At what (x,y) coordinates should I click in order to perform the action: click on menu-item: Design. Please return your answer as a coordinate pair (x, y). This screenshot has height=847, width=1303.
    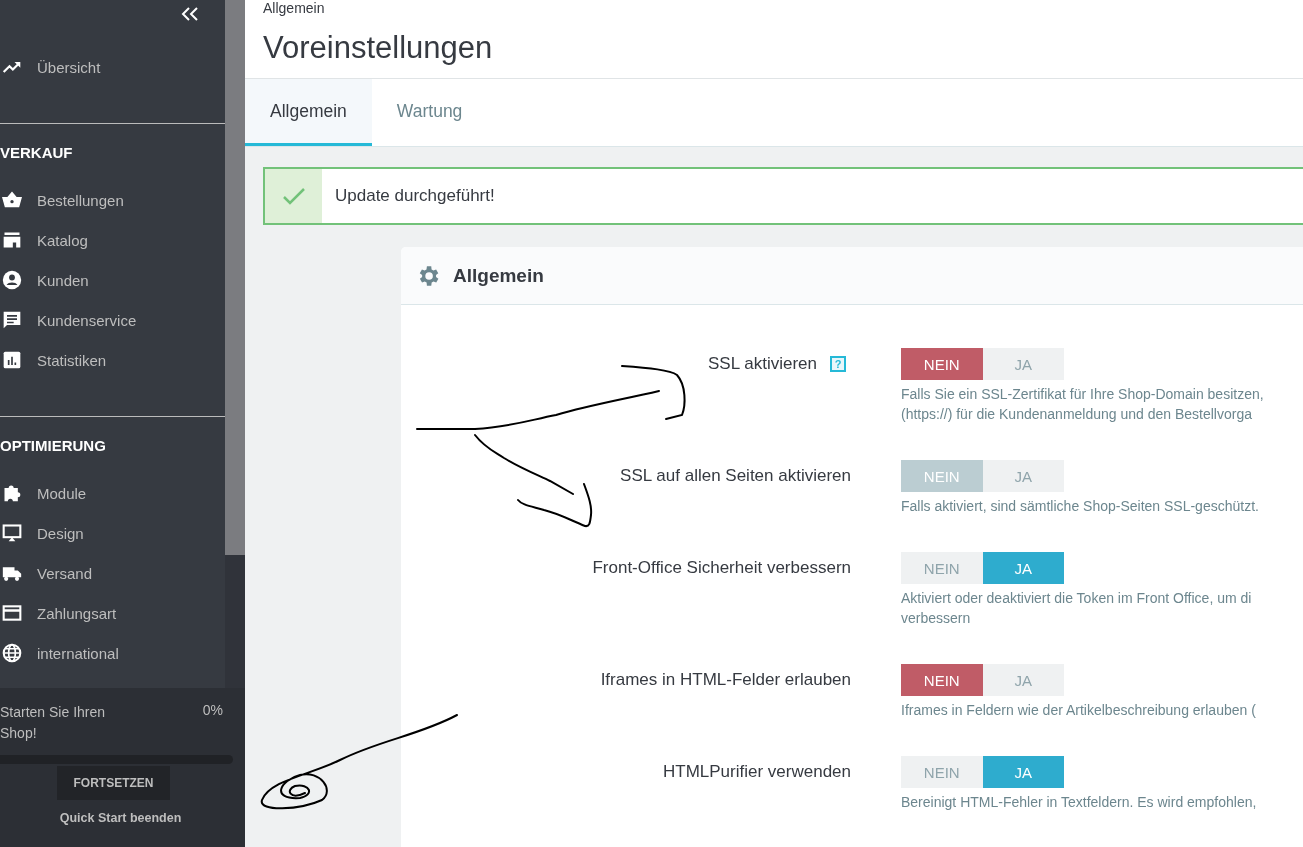
    Looking at the image, I should click on (112, 533).